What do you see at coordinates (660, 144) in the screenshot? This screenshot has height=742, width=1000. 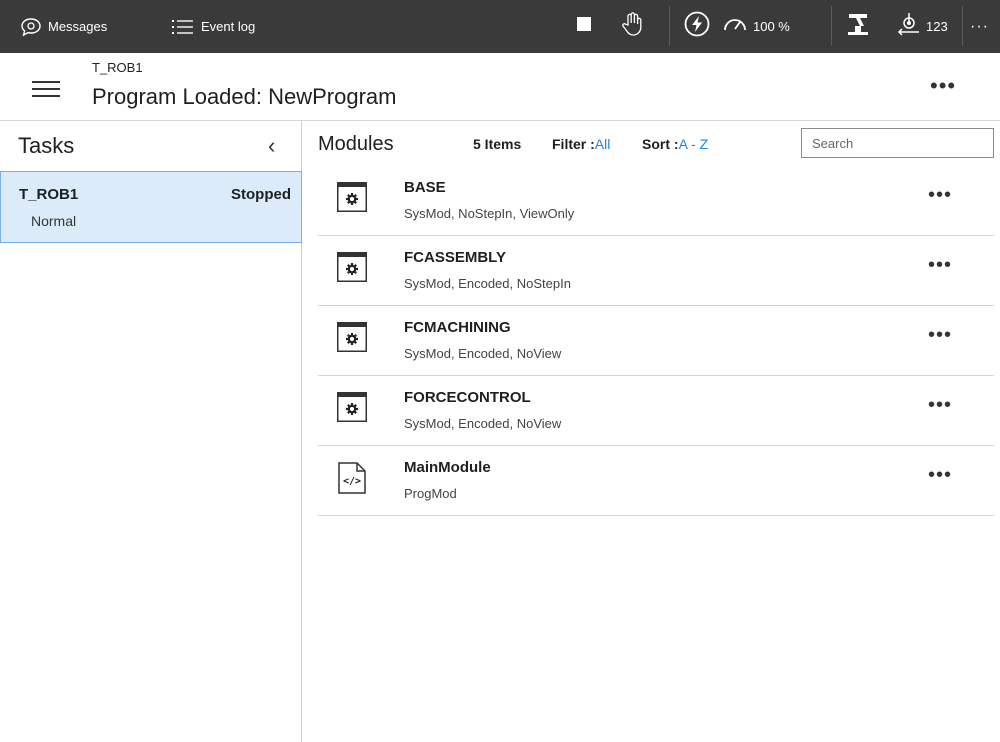 I see `sort-label: Sort :` at bounding box center [660, 144].